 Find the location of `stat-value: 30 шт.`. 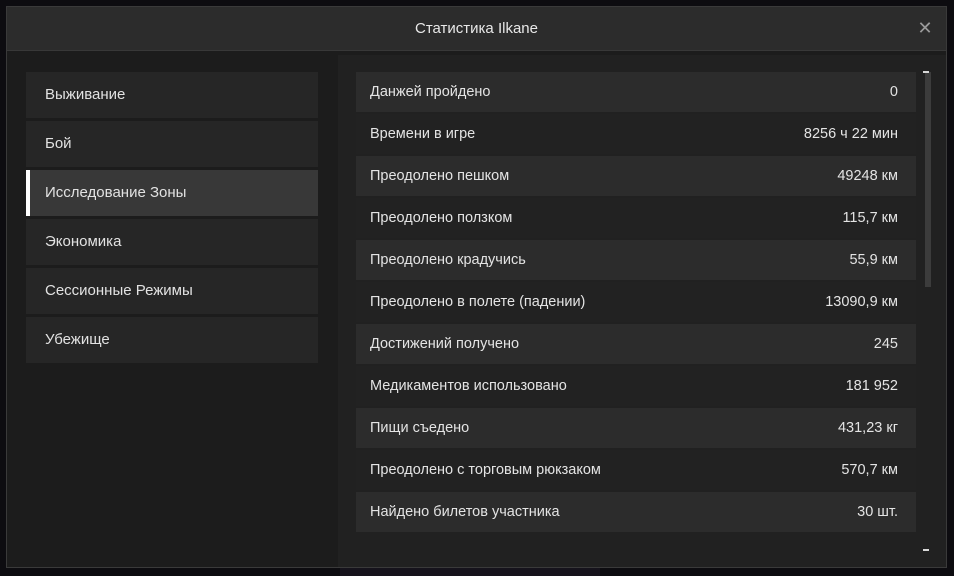

stat-value: 30 шт. is located at coordinates (877, 512).